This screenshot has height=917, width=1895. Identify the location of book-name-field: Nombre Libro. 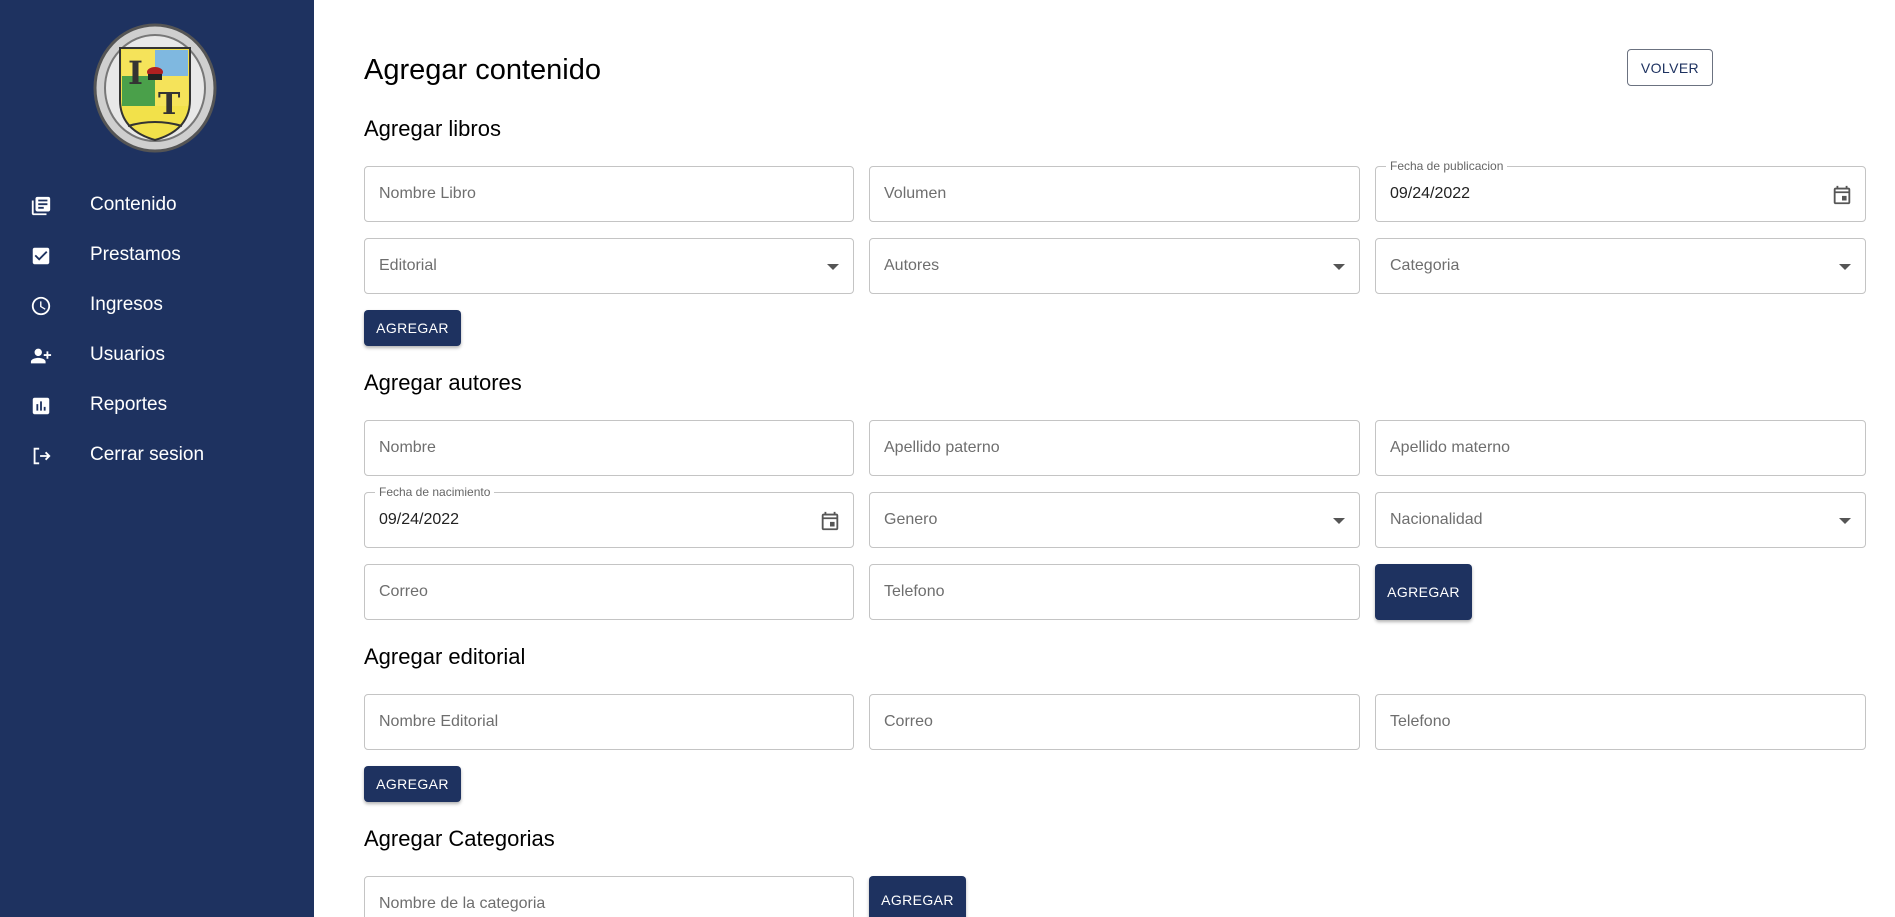
(609, 194).